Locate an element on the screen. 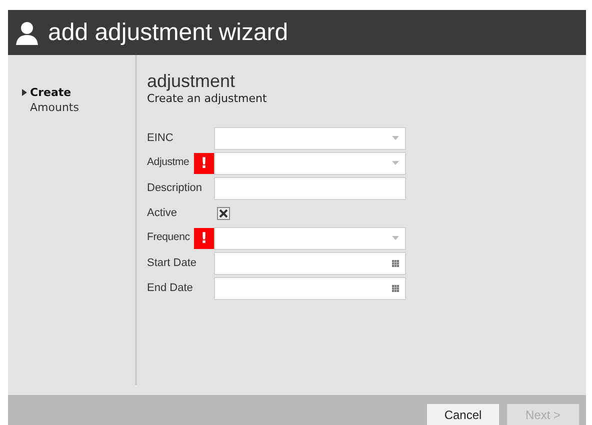 The width and height of the screenshot is (592, 425). section-title: adjustment is located at coordinates (191, 81).